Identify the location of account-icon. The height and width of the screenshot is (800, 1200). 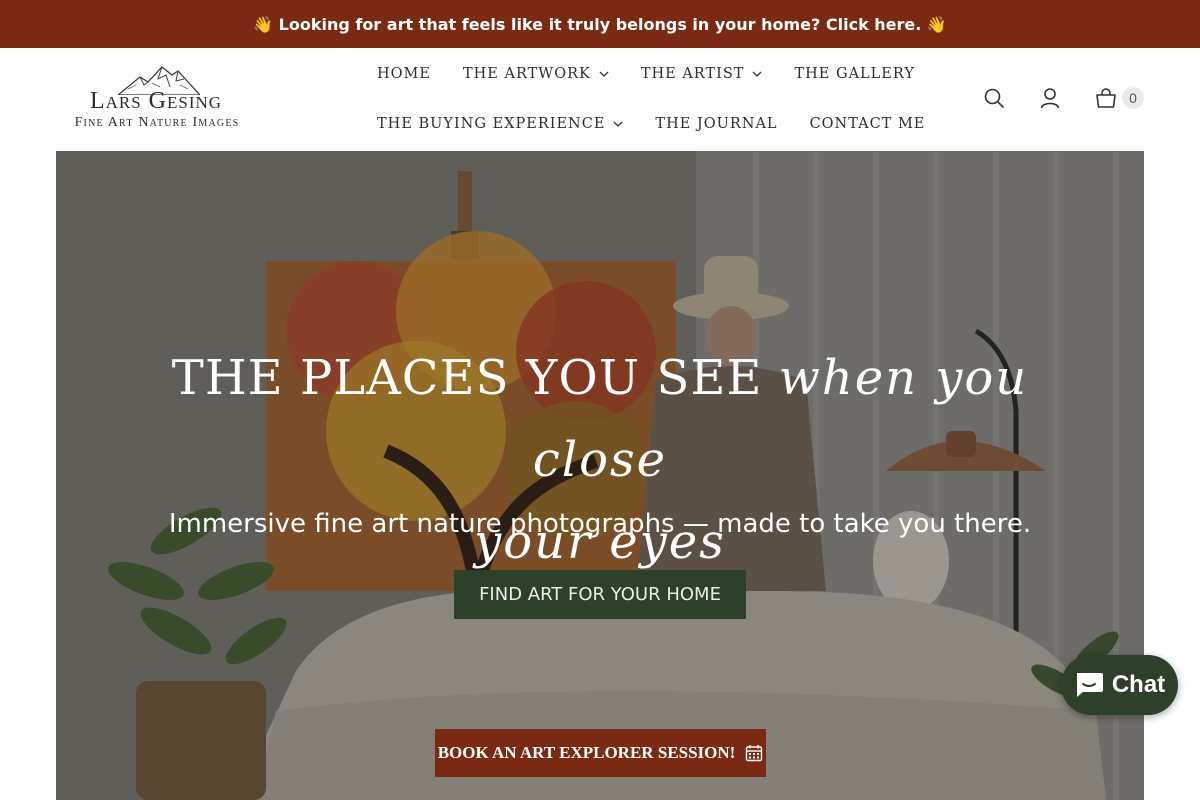
(1050, 98).